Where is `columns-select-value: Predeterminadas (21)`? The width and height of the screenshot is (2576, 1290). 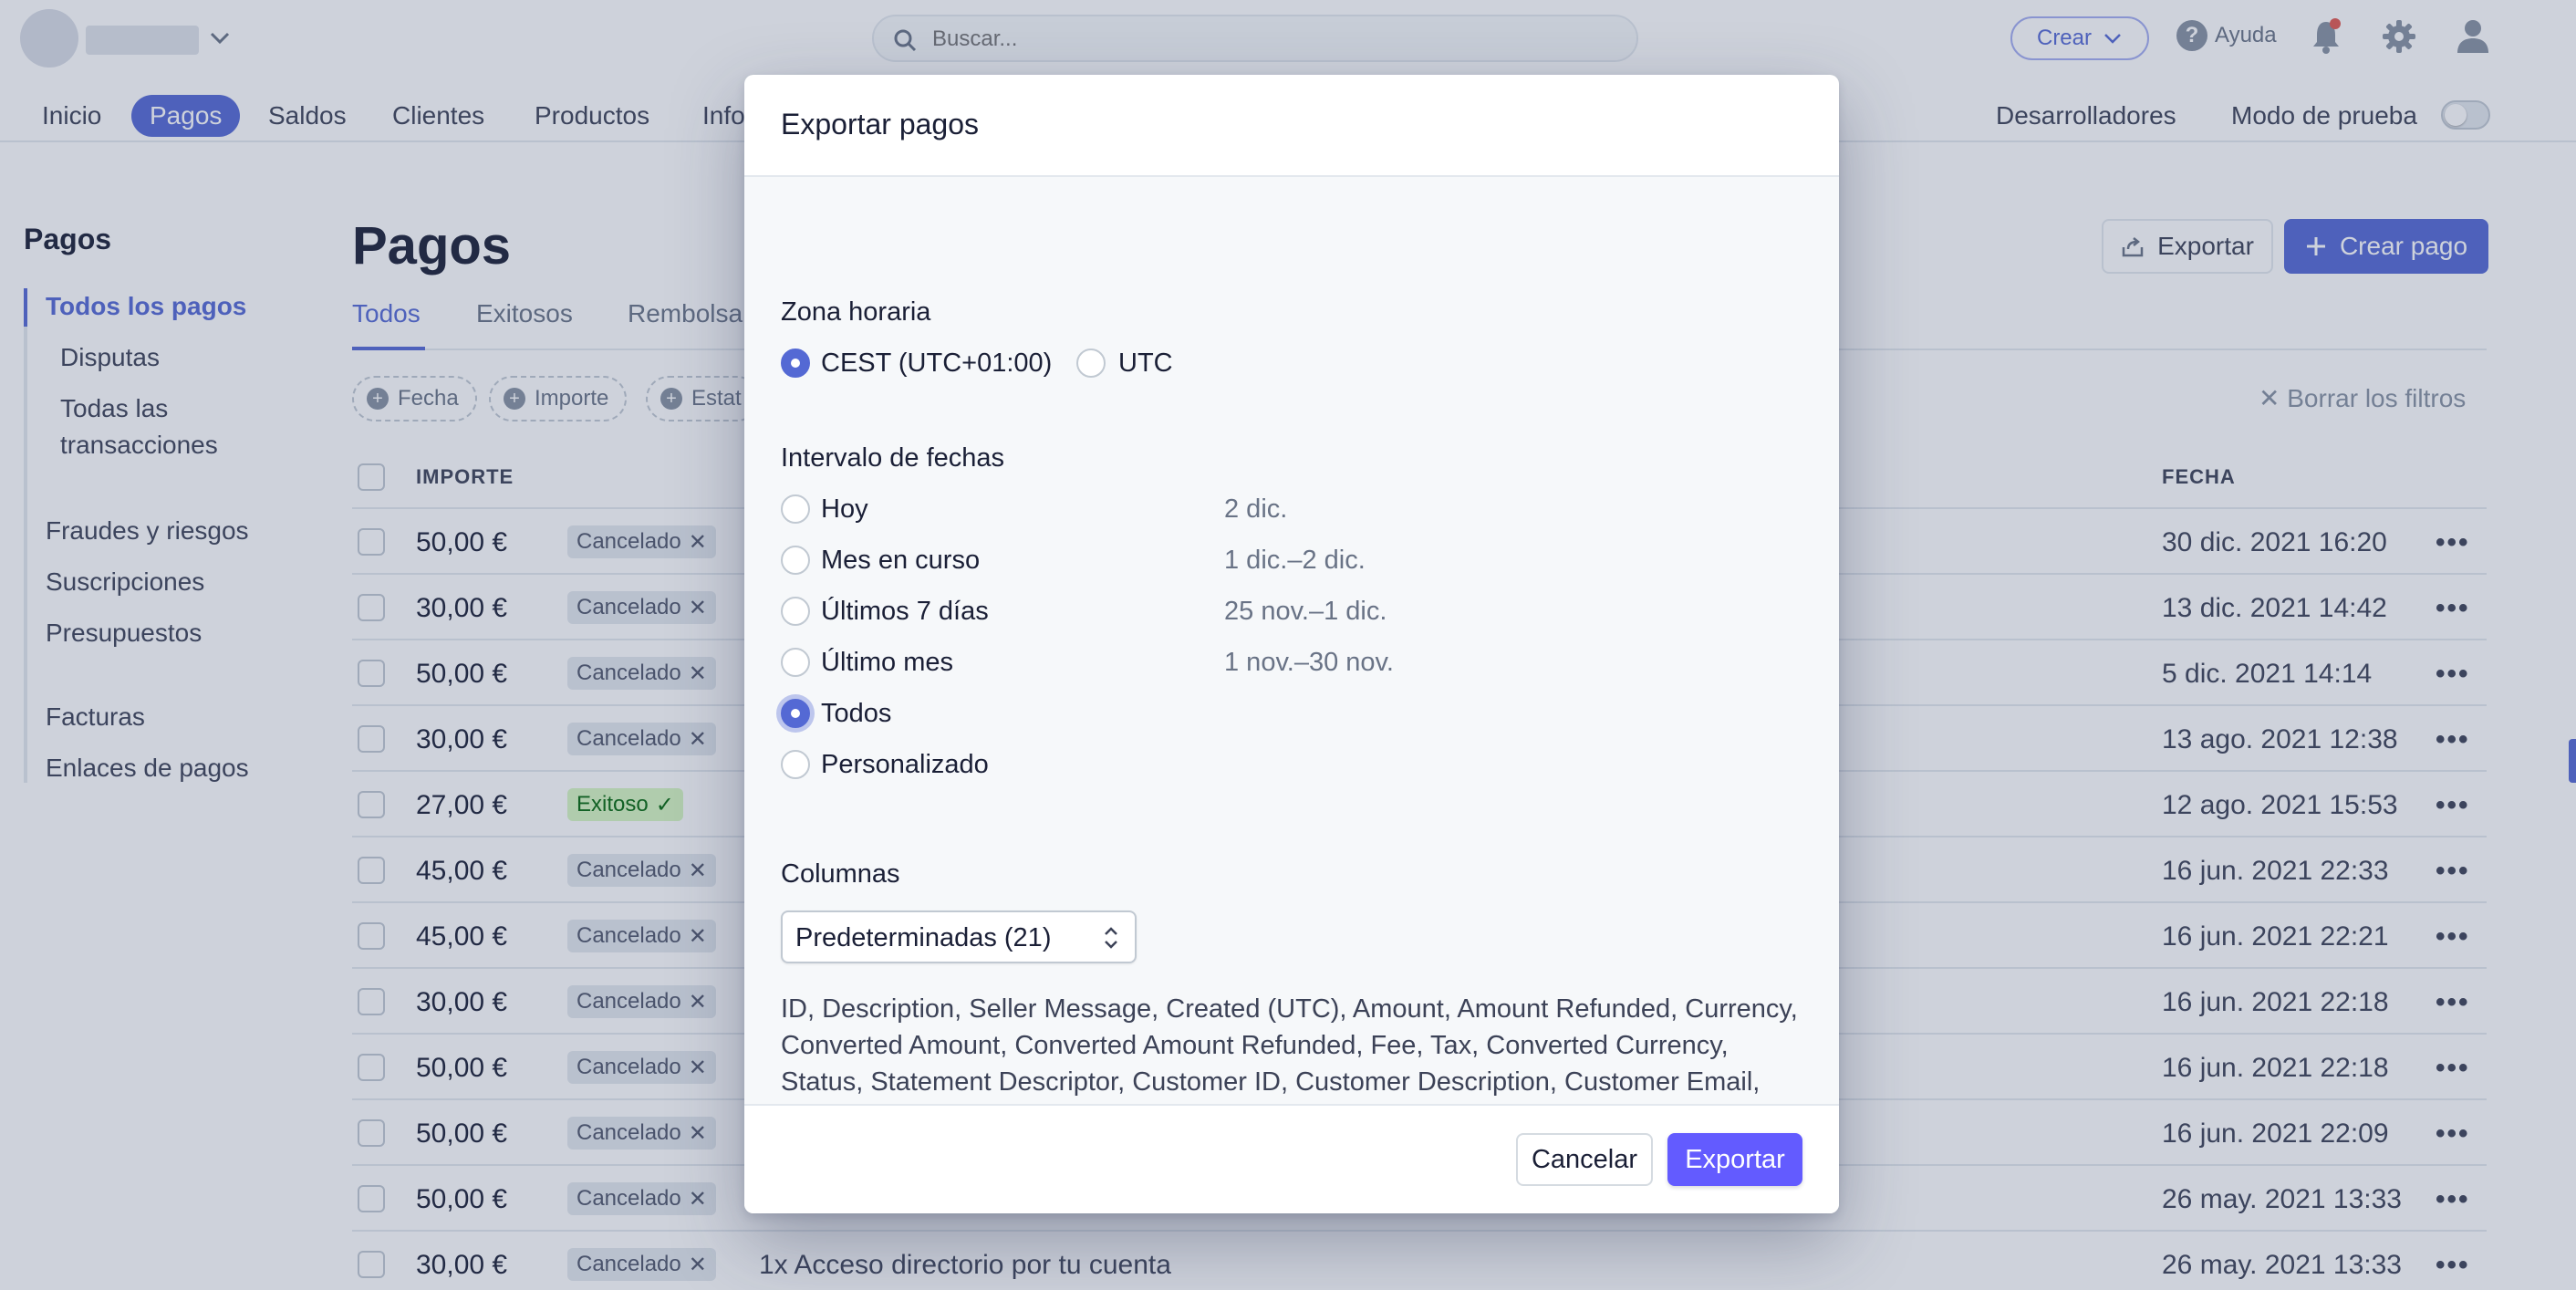
columns-select-value: Predeterminadas (21) is located at coordinates (923, 937).